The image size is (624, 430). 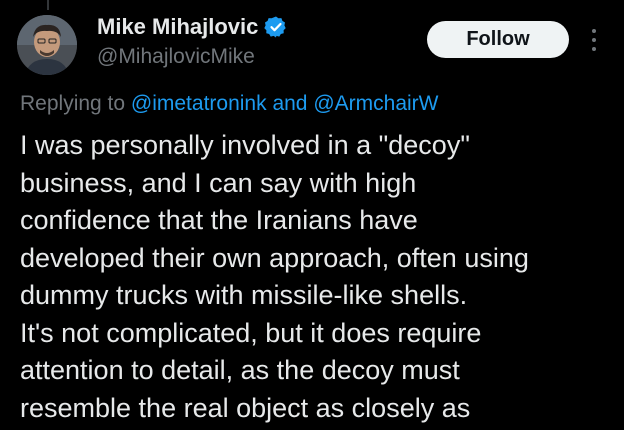 What do you see at coordinates (73, 103) in the screenshot?
I see `replying-to-prefix: Replying to` at bounding box center [73, 103].